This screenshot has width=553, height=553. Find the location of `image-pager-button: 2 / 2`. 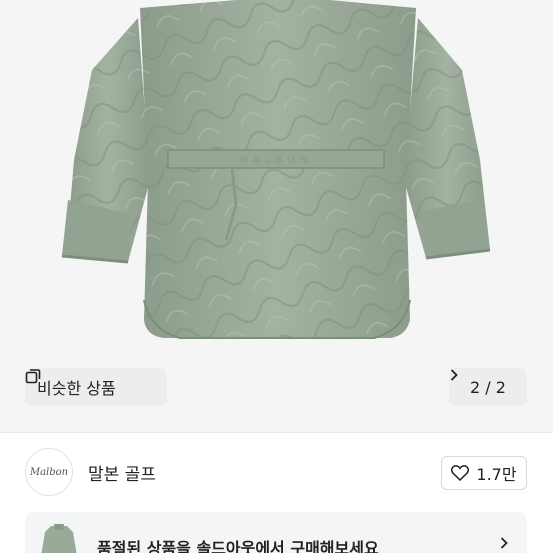

image-pager-button: 2 / 2 is located at coordinates (488, 387).